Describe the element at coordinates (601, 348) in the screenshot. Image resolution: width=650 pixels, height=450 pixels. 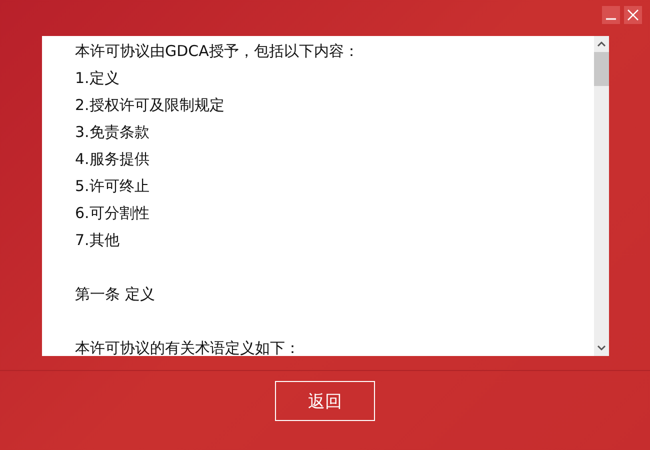
I see `scroll-down-icon` at that location.